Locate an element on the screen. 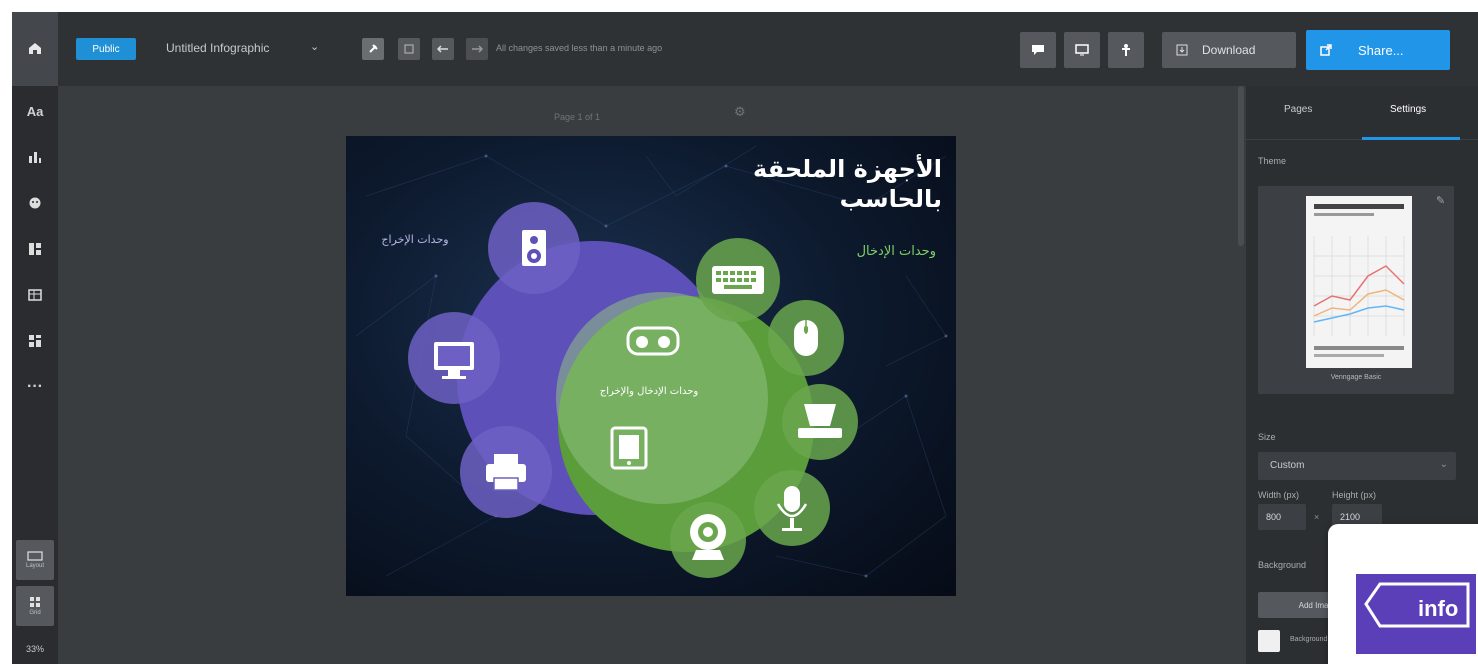 The height and width of the screenshot is (664, 1478). image-icon is located at coordinates (35, 249).